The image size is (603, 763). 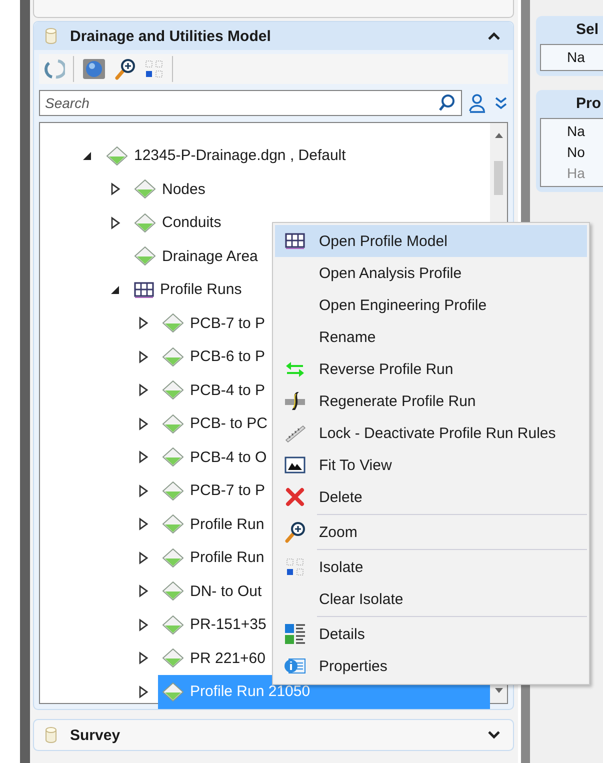 What do you see at coordinates (576, 173) in the screenshot?
I see `property-name: Ha` at bounding box center [576, 173].